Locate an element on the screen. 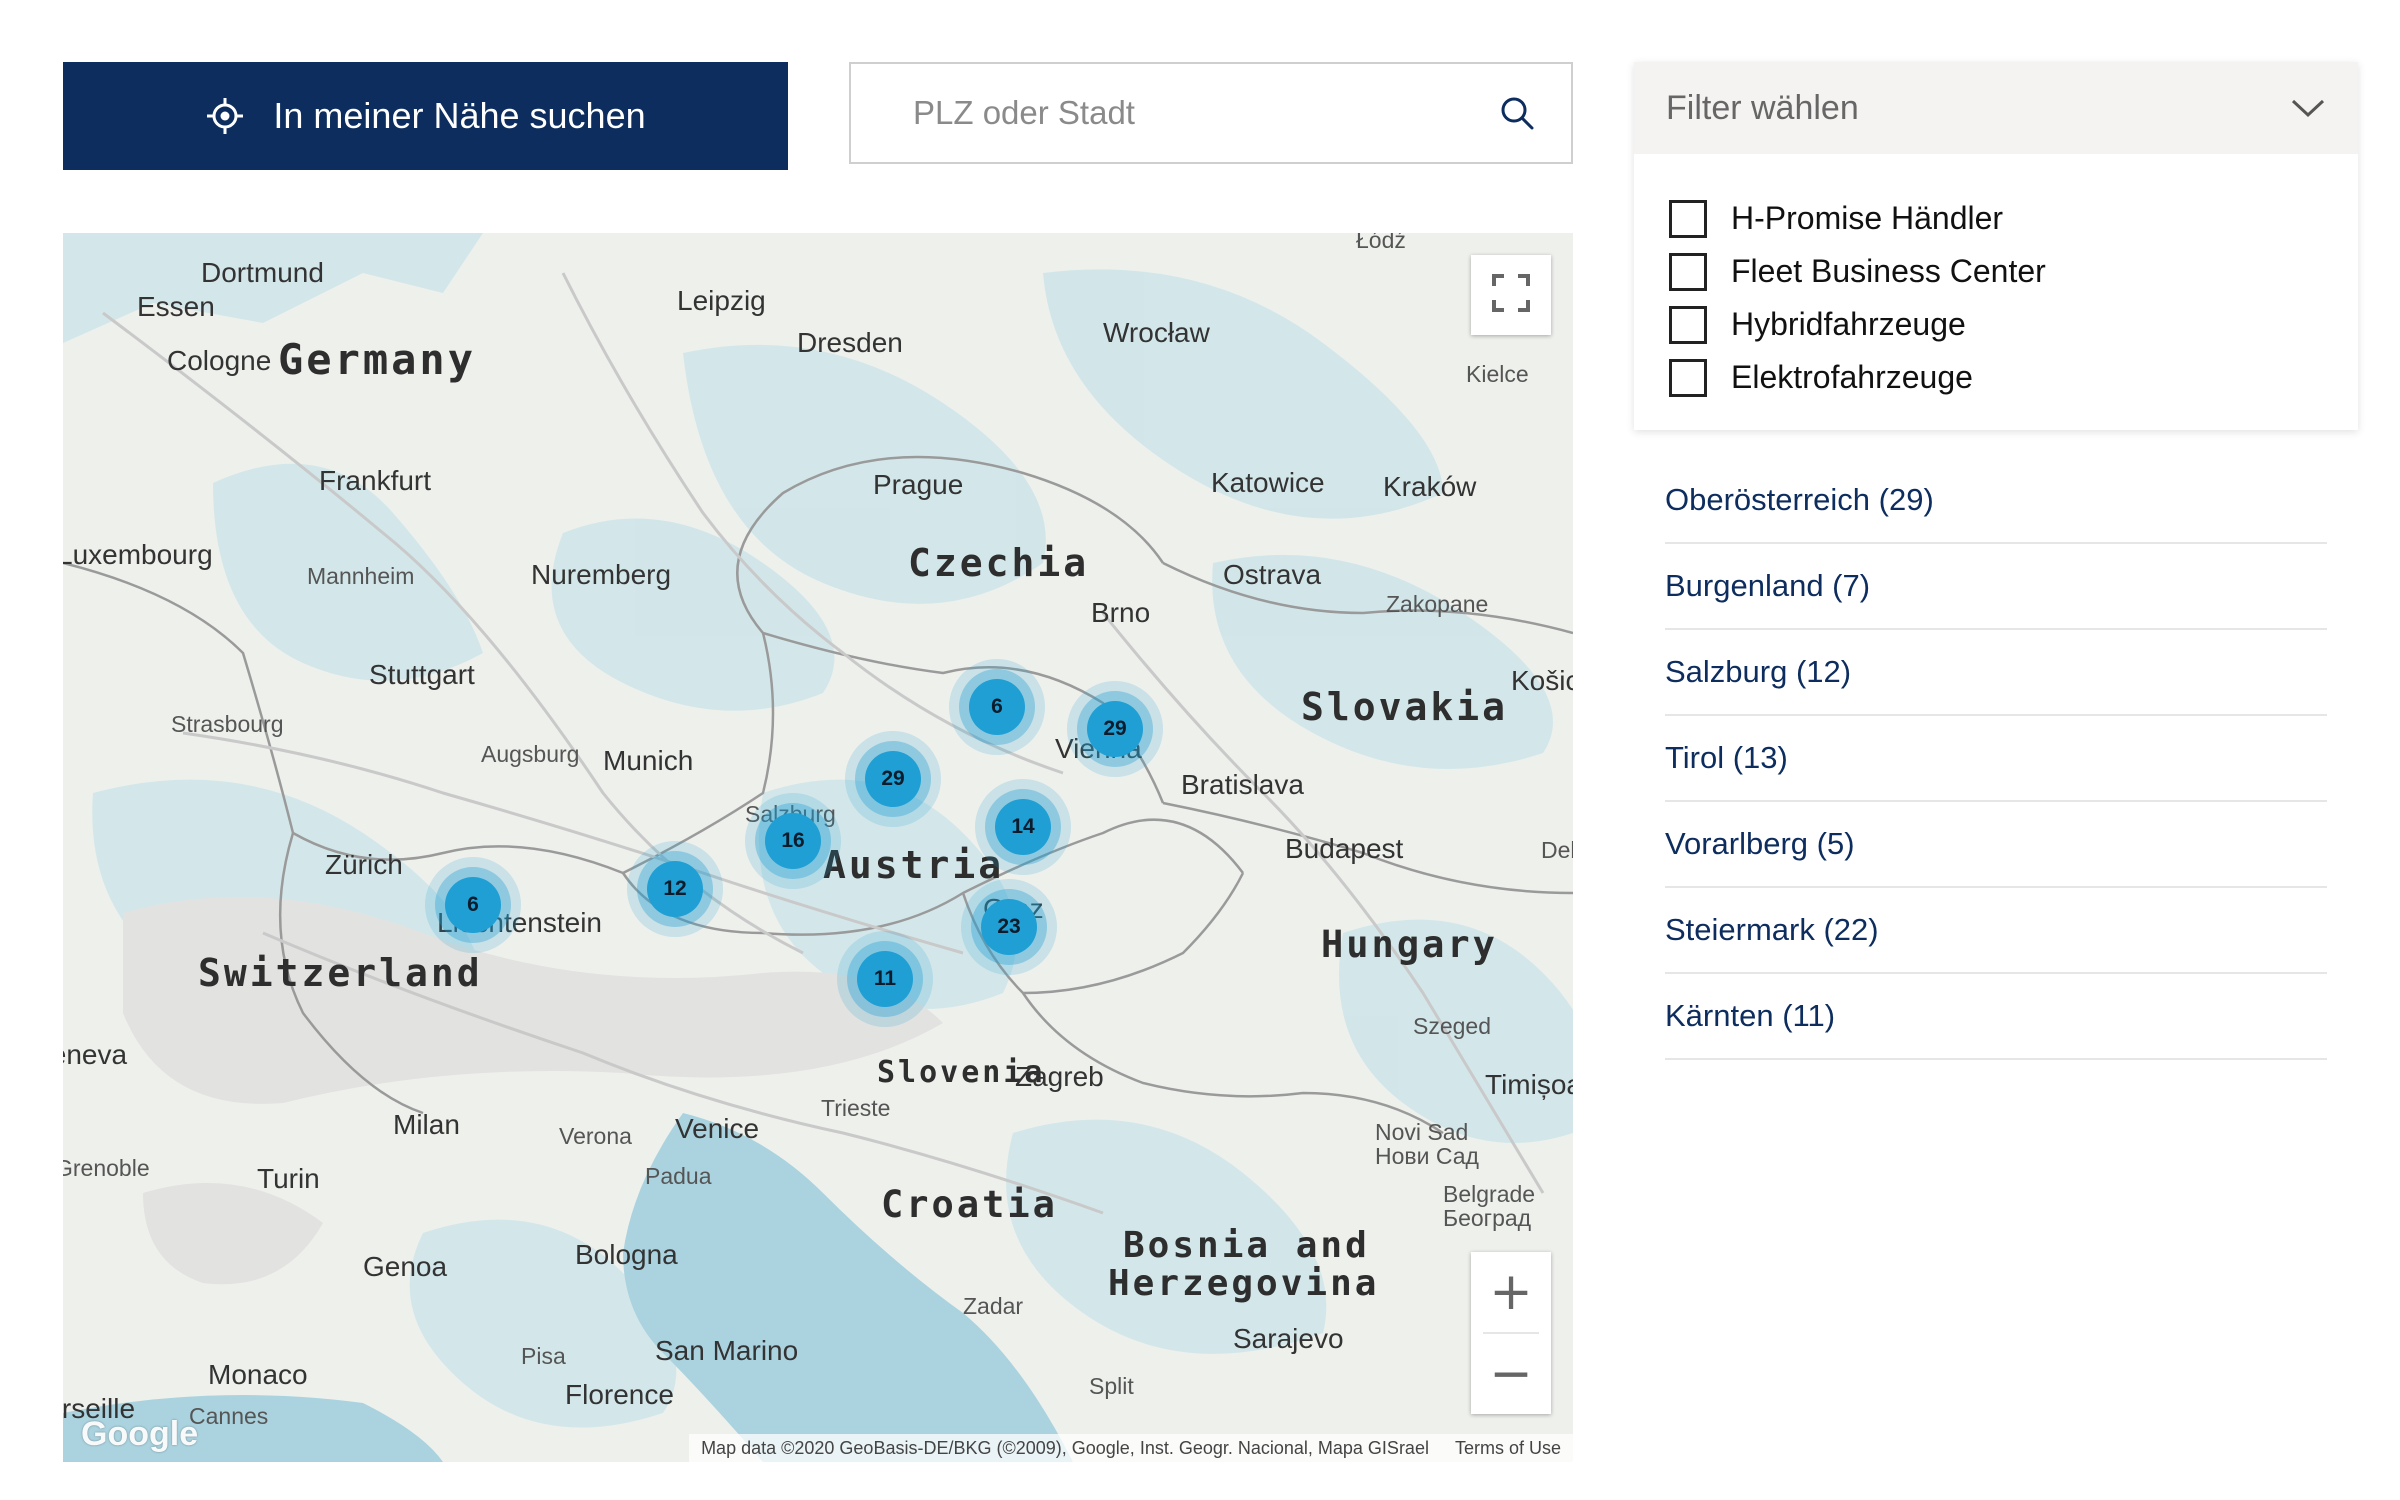 Image resolution: width=2400 pixels, height=1500 pixels. map-city-label: Bratislava is located at coordinates (1242, 784).